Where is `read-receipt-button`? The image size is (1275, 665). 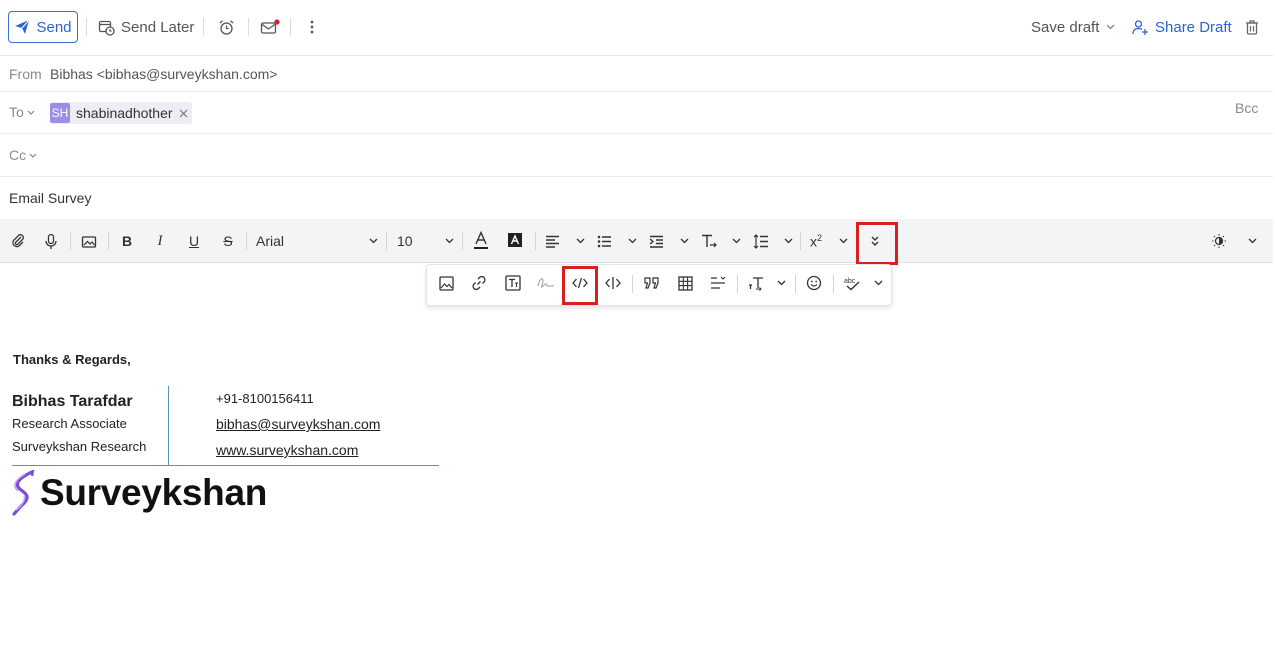 read-receipt-button is located at coordinates (270, 27).